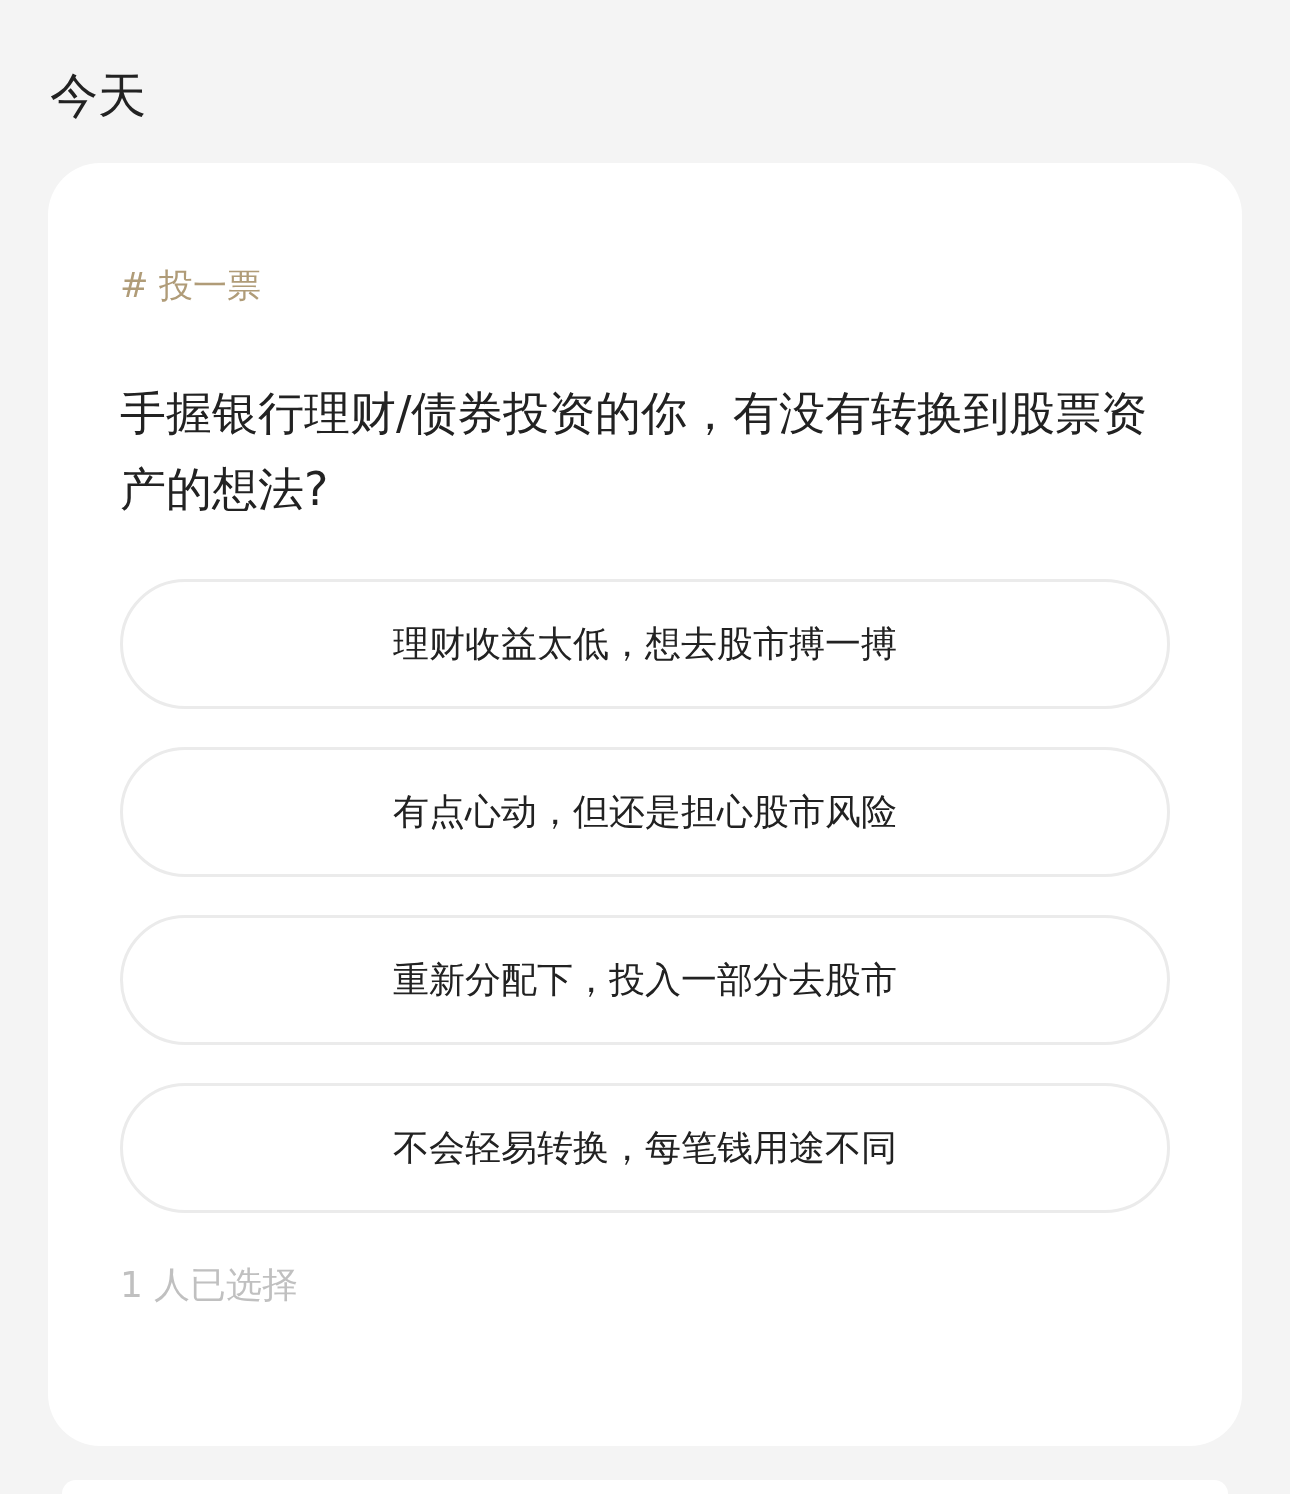  What do you see at coordinates (645, 812) in the screenshot?
I see `poll-option: 有点心动，但还是担心股市风险` at bounding box center [645, 812].